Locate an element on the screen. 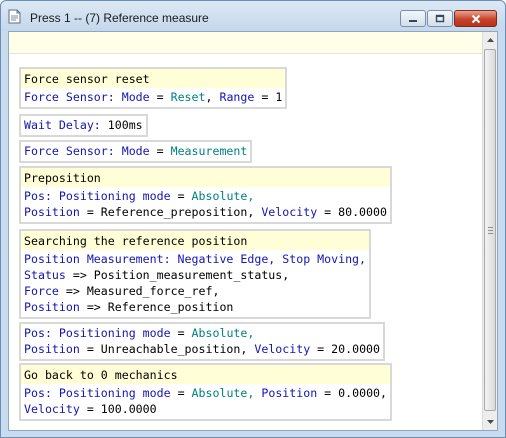 Image resolution: width=506 pixels, height=438 pixels. code-line: Velocity = 100.0000 is located at coordinates (205, 409).